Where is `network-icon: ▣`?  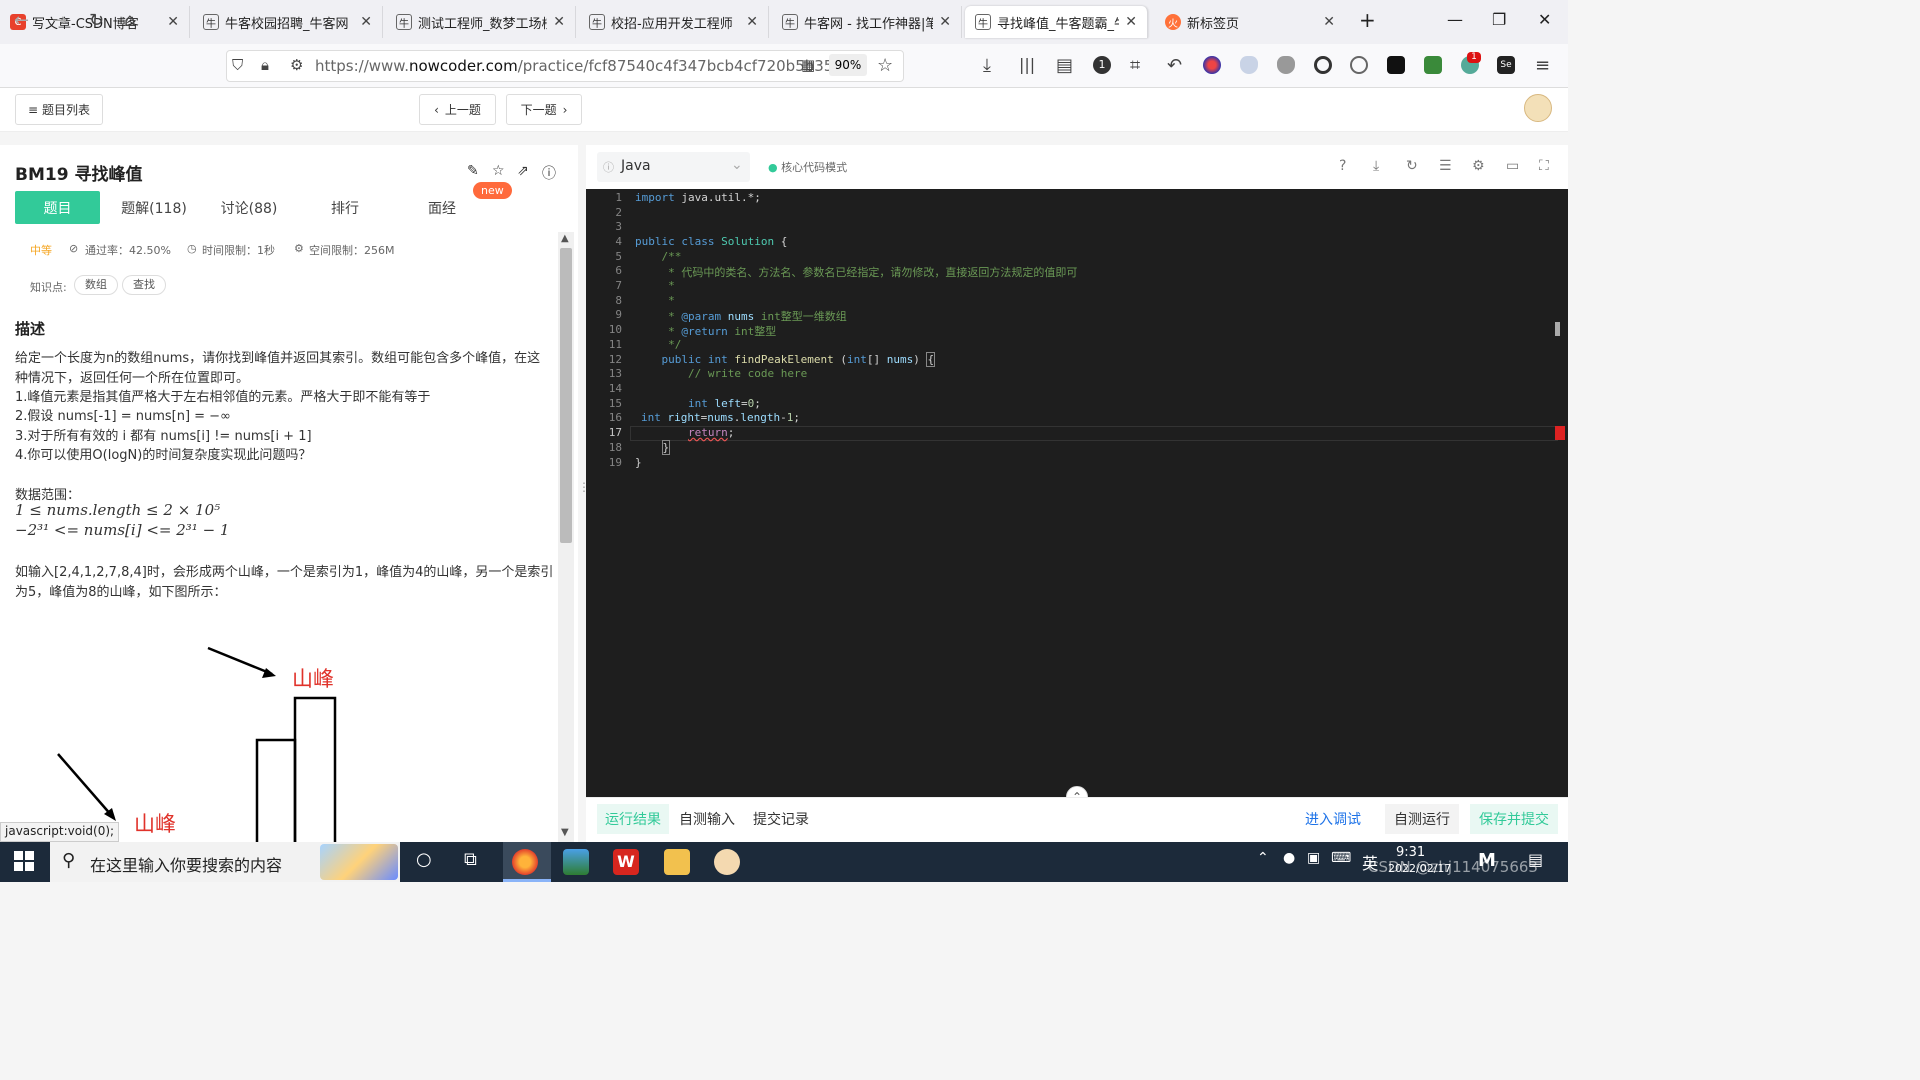
network-icon: ▣ is located at coordinates (1313, 858).